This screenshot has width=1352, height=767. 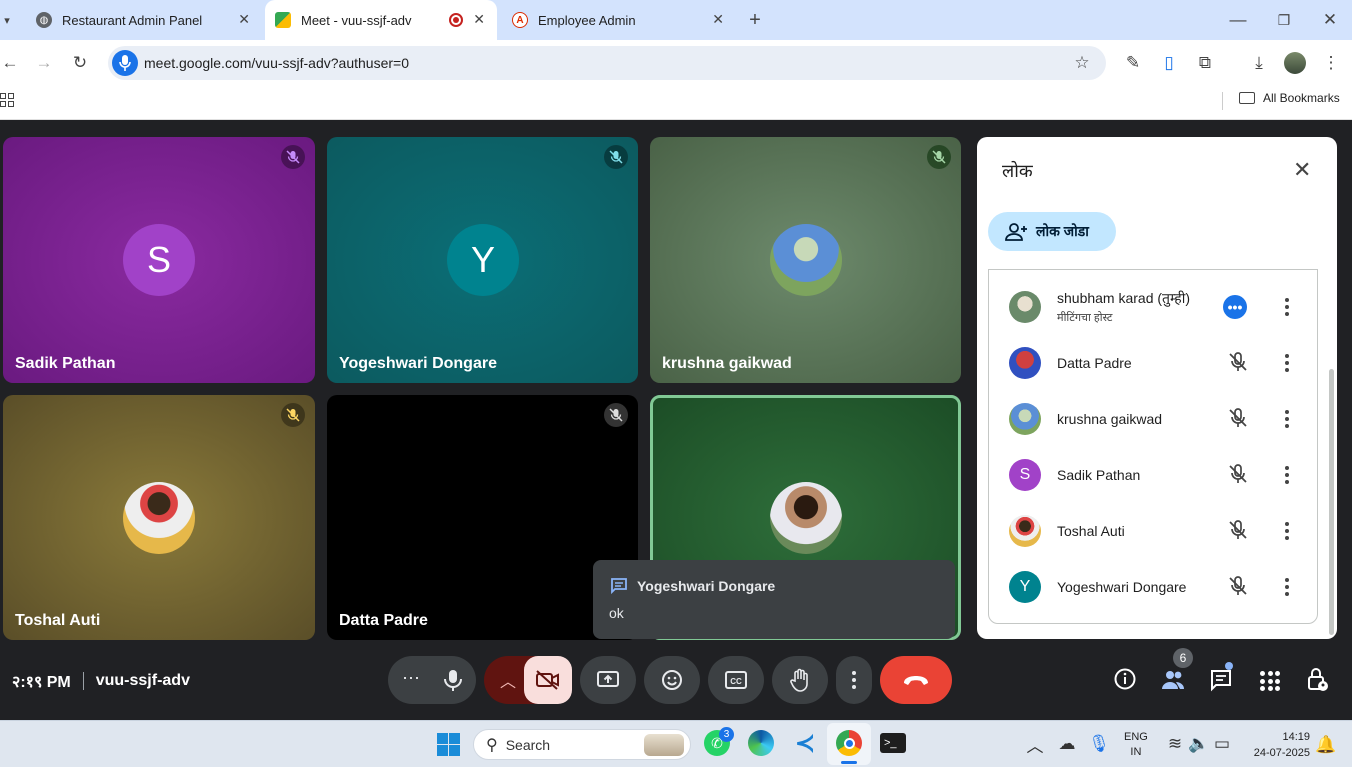 I want to click on meeting-details-button, so click(x=1125, y=679).